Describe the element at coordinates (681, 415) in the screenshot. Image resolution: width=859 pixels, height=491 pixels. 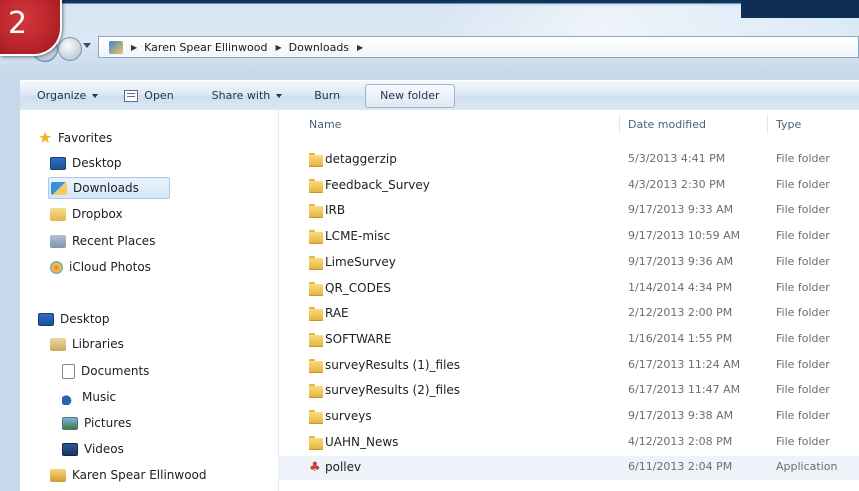
I see `file-date-modified: 9/17/2013 9:38 AM` at that location.